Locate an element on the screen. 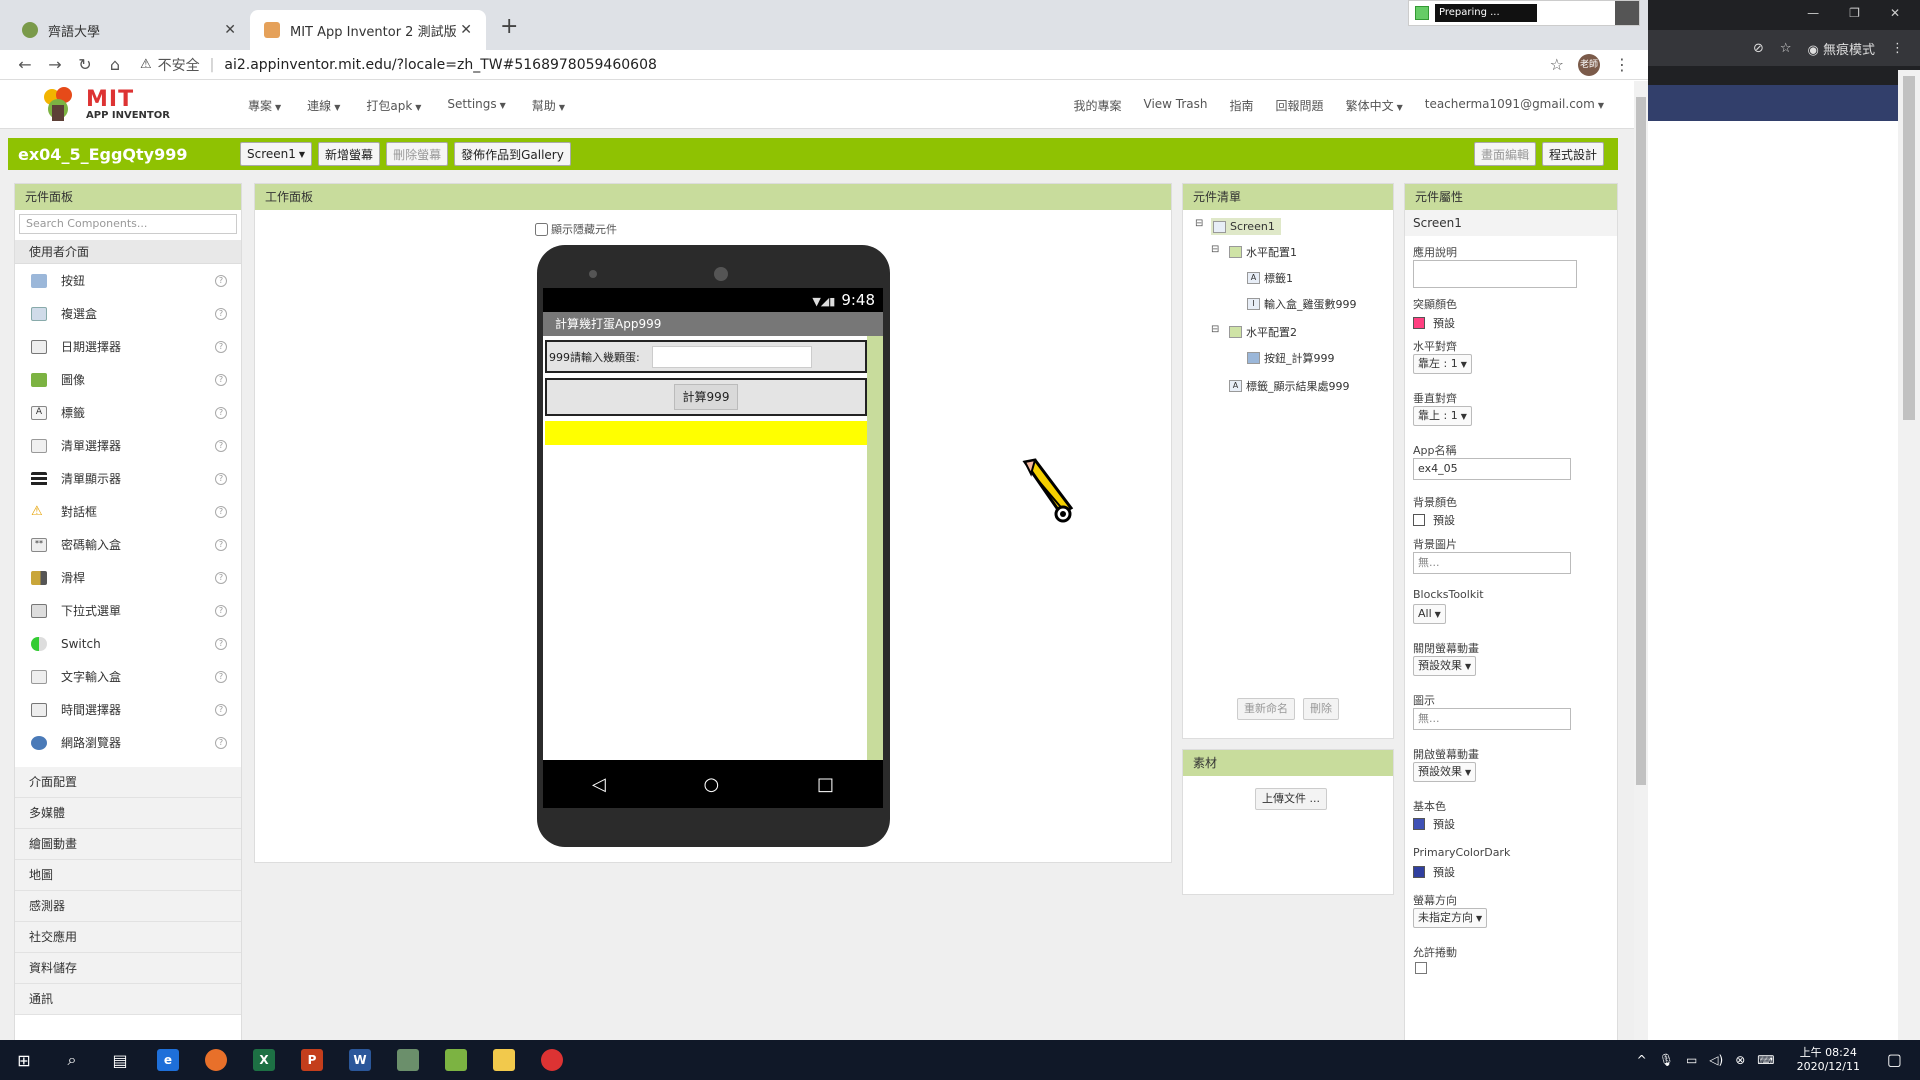  tree-calc-button: 按鈕_計算999 is located at coordinates (1291, 358).